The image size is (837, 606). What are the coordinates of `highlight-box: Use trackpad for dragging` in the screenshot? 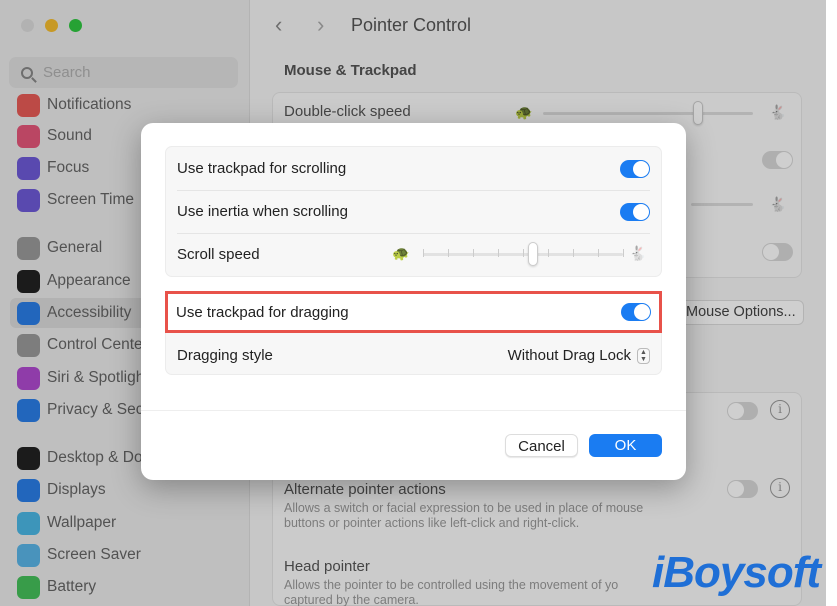 It's located at (413, 312).